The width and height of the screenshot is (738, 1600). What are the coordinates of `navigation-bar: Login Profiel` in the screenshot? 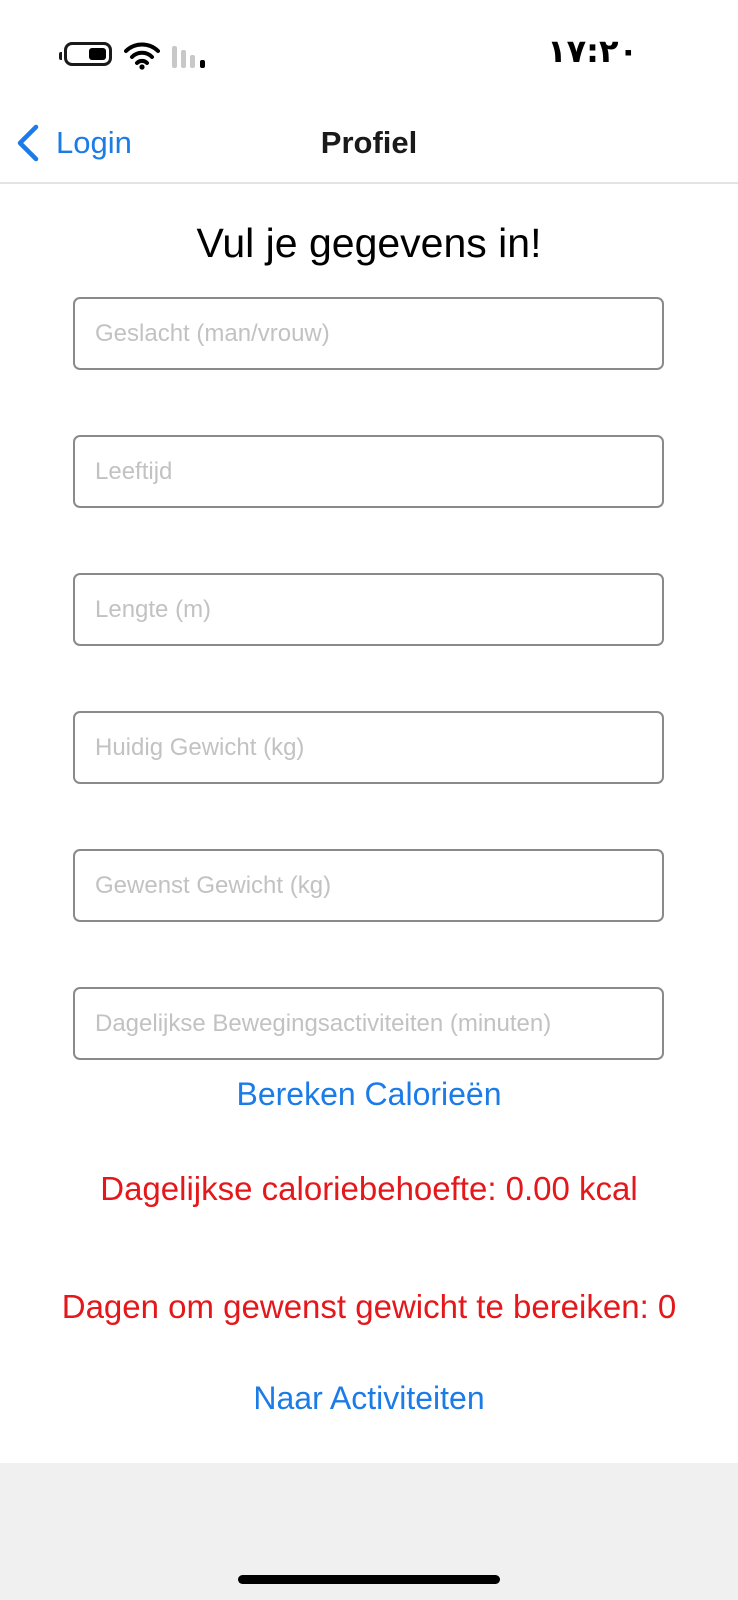 It's located at (369, 144).